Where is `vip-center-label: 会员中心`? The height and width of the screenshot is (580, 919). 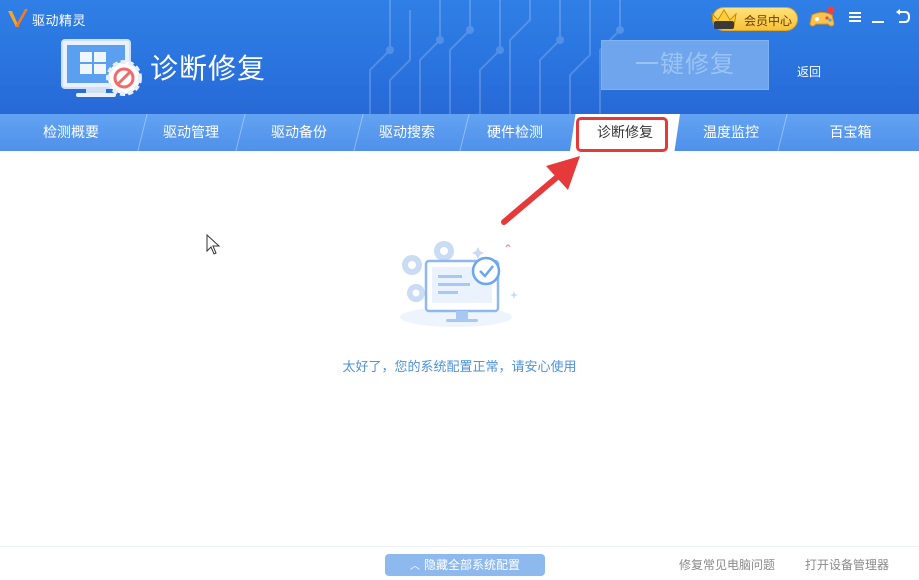
vip-center-label: 会员中心 is located at coordinates (768, 21).